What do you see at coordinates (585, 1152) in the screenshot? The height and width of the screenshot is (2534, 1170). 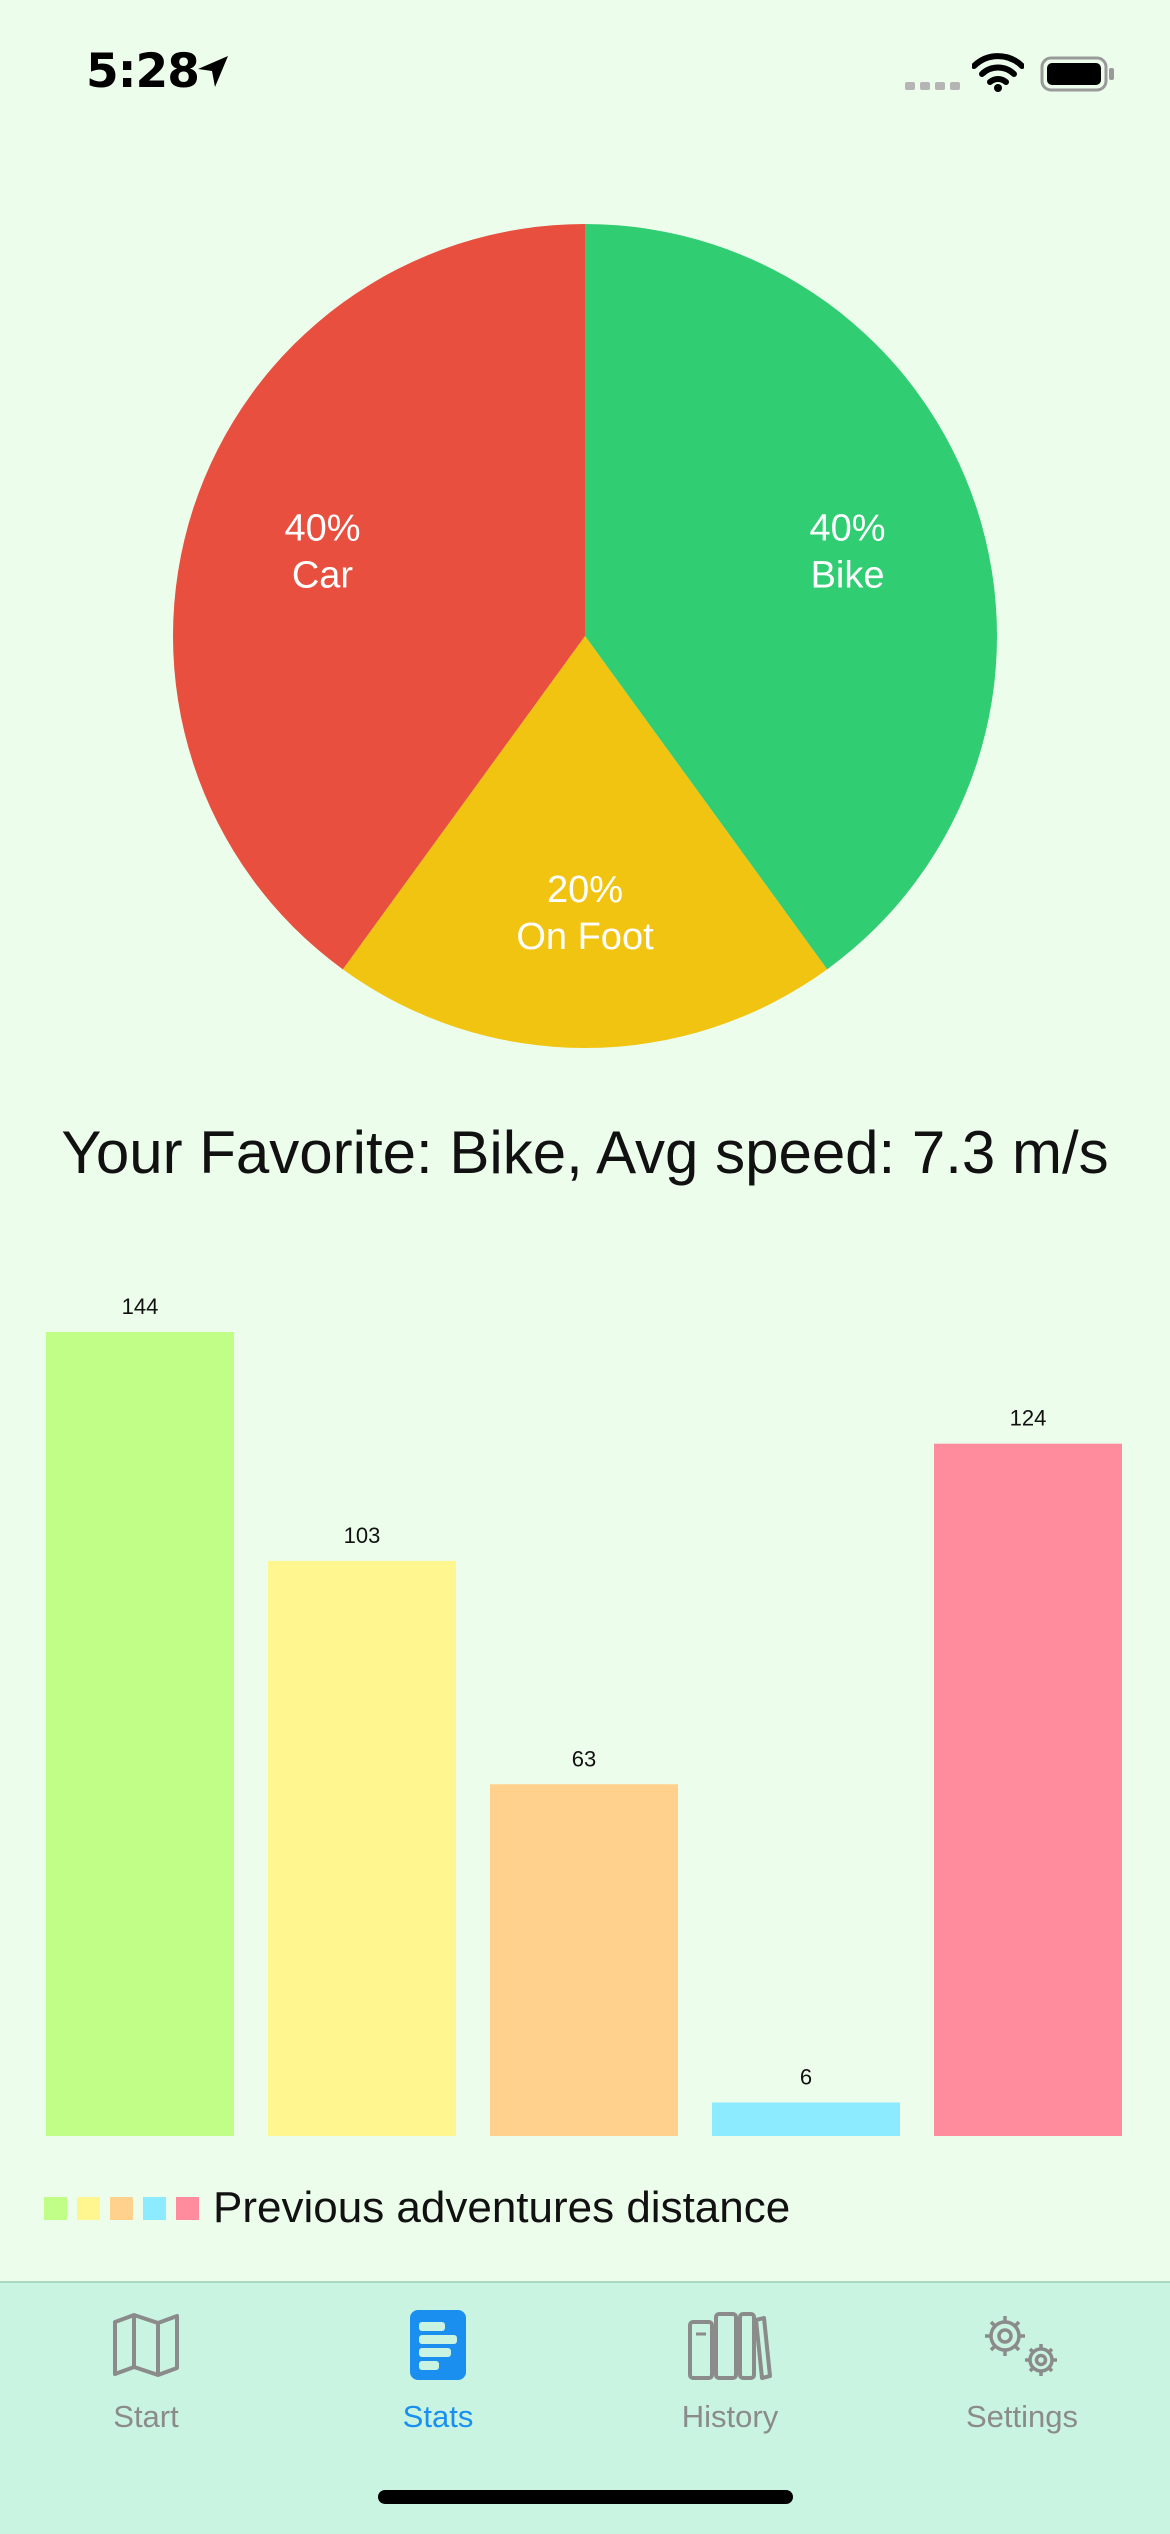 I see `favorite-summary: Your Favorite: Bike, Avg speed: 7.3 m/s` at bounding box center [585, 1152].